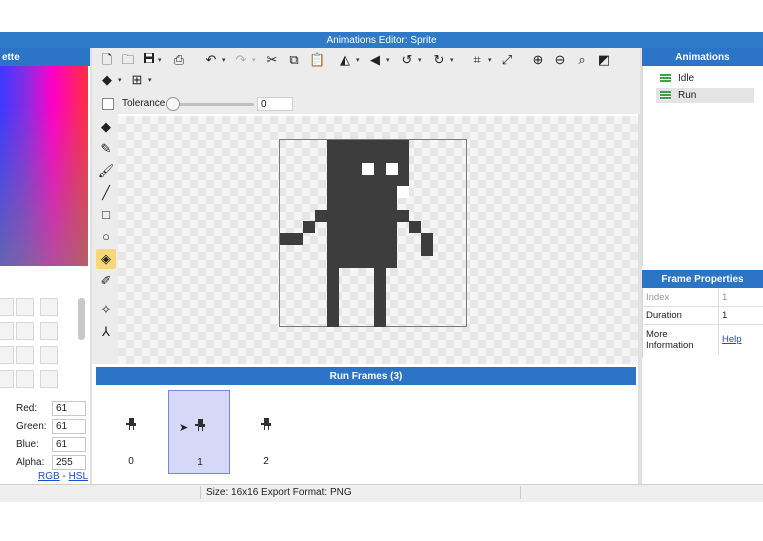 This screenshot has width=763, height=541. I want to click on export-icon: ⎙, so click(179, 60).